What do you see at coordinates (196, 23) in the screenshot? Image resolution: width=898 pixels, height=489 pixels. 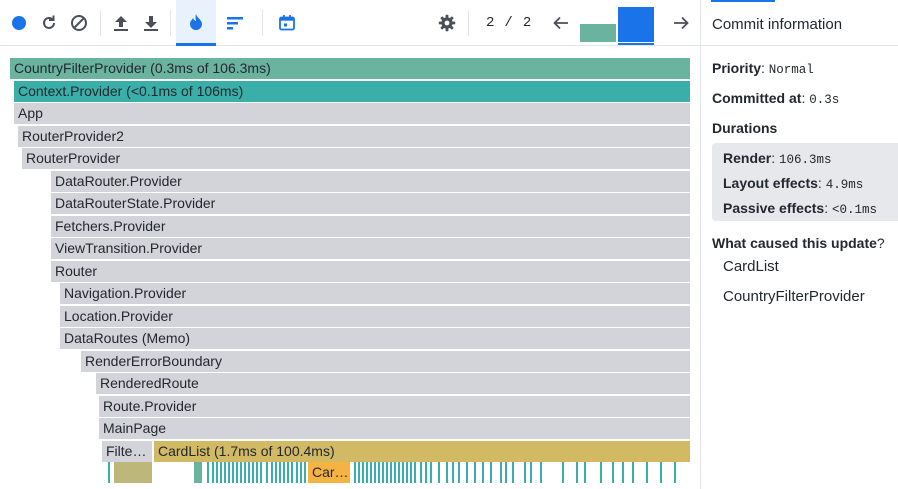 I see `flamegraph-tab` at bounding box center [196, 23].